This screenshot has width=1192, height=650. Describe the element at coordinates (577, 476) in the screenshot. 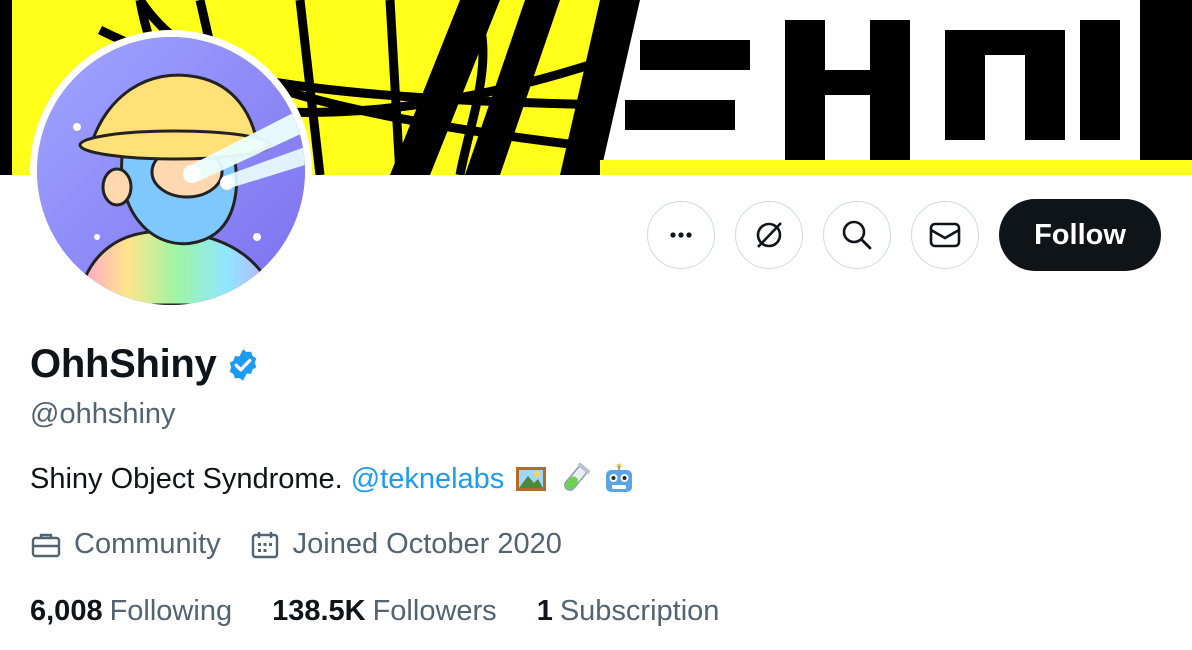

I see `test-tube-emoji` at that location.